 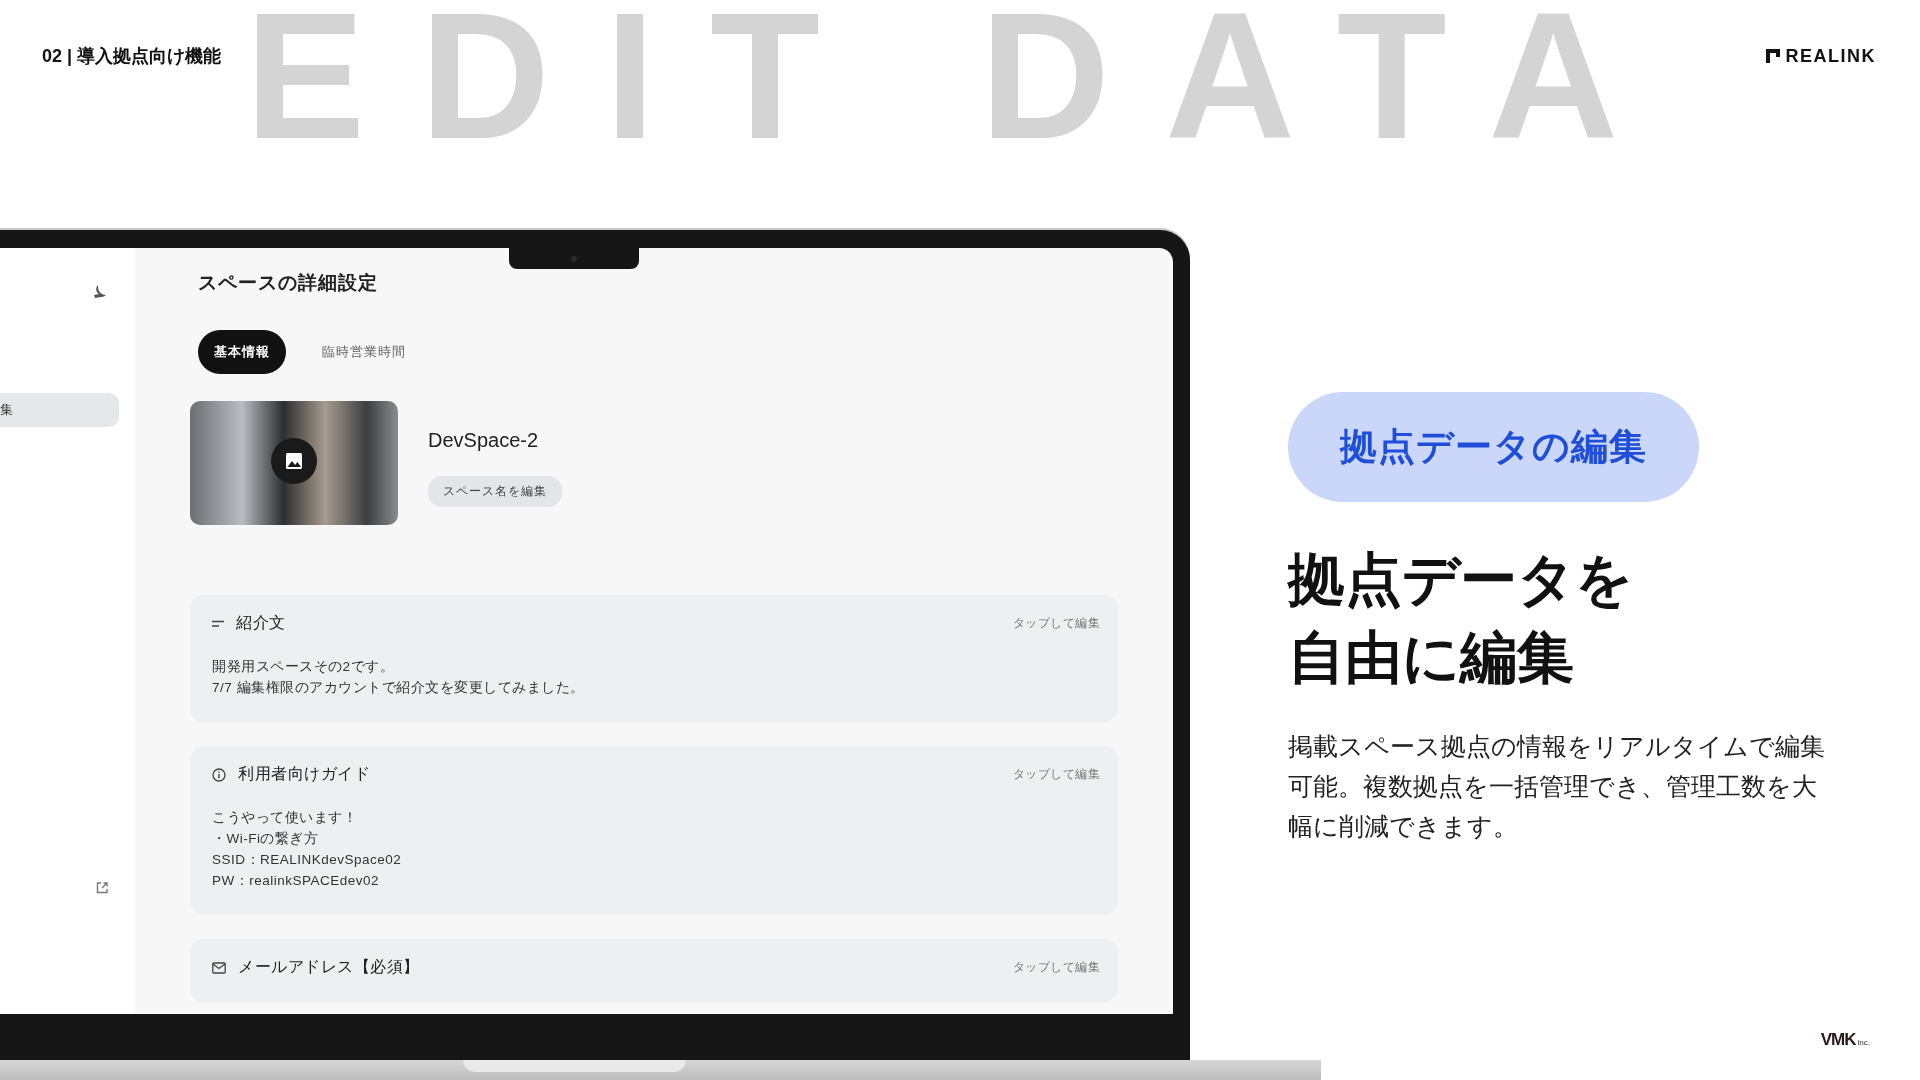 What do you see at coordinates (654, 830) in the screenshot?
I see `section-card: 利用者向けガイド タップして編集 こうやって使います！ ・Wi-Fiの繋ぎ方 SSID：REALINKdevSpace02 PW：realinkSPACEdev02` at bounding box center [654, 830].